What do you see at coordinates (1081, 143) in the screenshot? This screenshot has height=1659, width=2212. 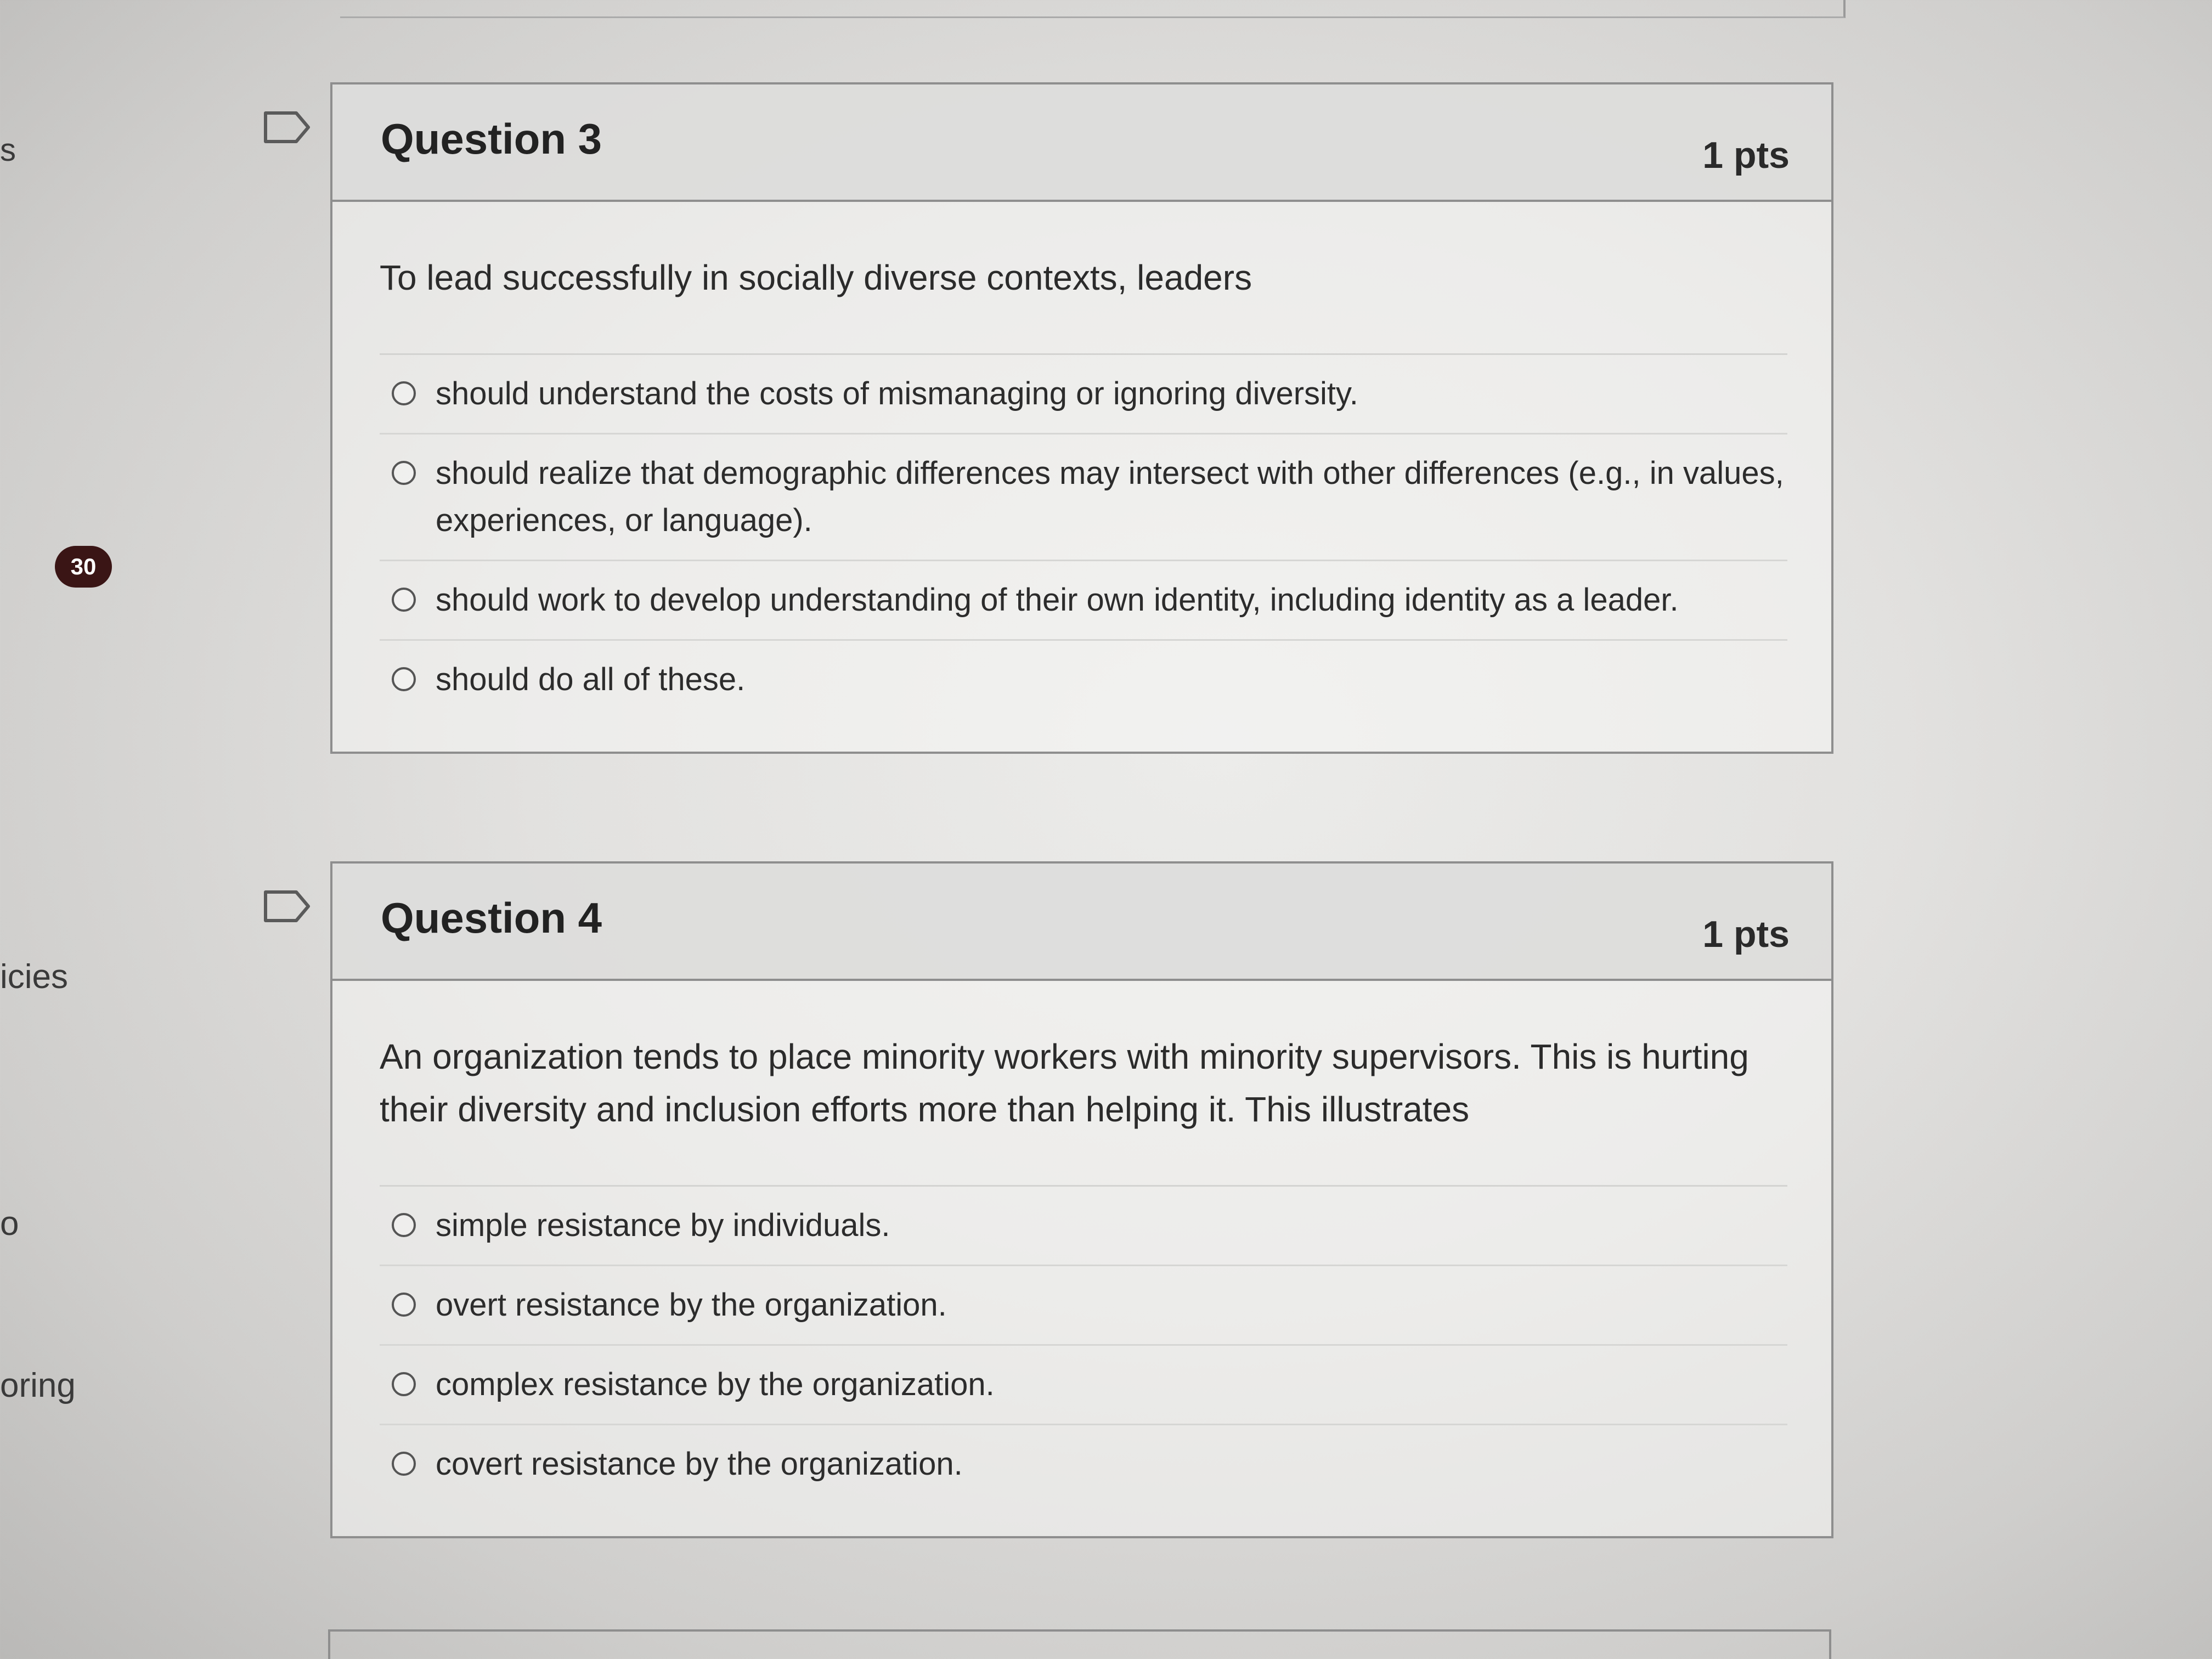 I see `question-header: Question 3 1 pts` at bounding box center [1081, 143].